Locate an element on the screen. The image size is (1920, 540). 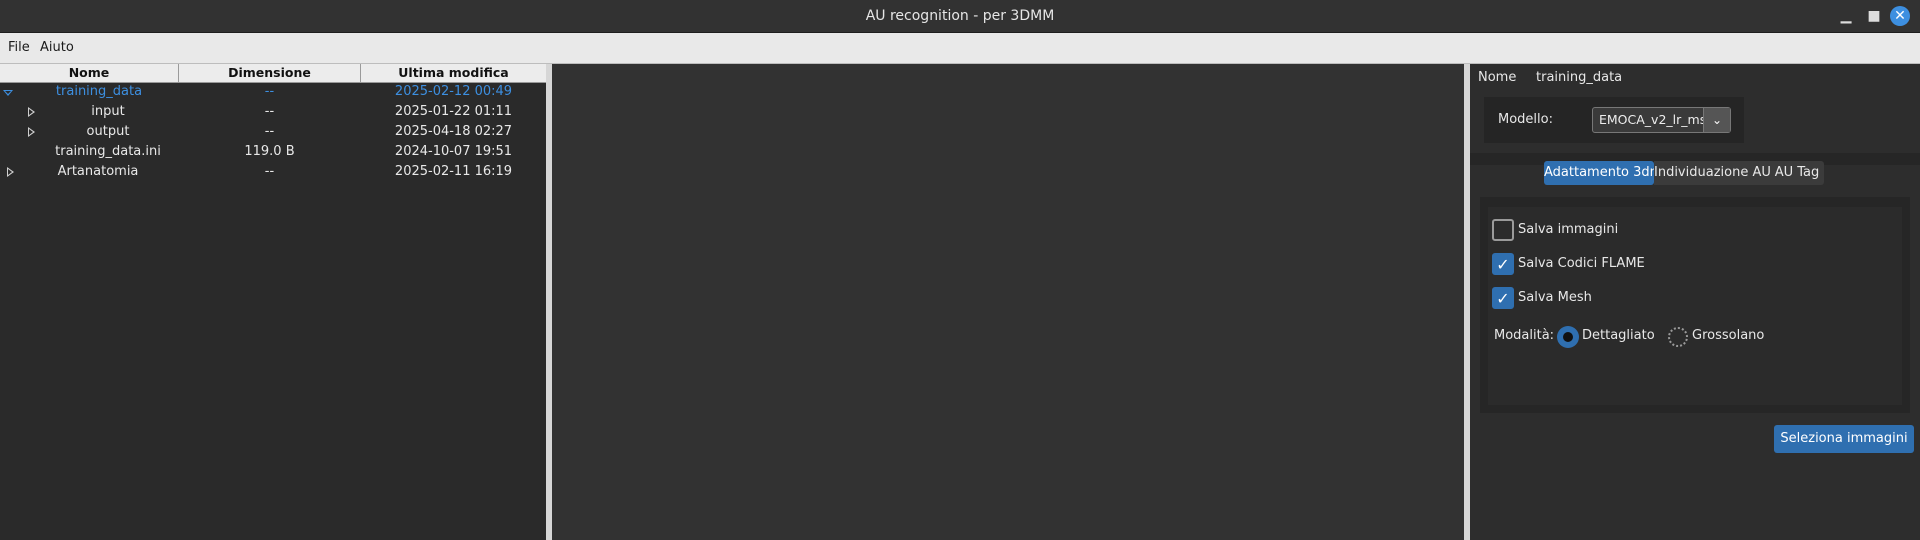
column-header-modified: Ultima modifica is located at coordinates (453, 73).